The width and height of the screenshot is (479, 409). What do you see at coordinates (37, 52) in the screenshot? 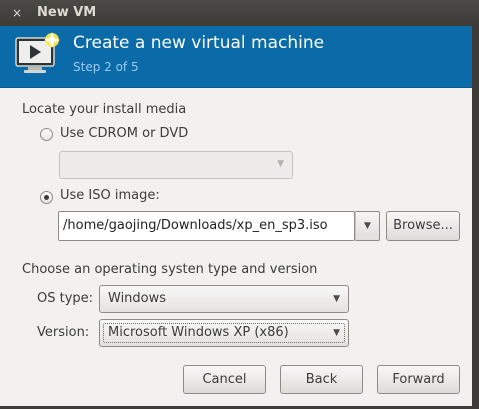
I see `virtual-machine-monitor-icon` at bounding box center [37, 52].